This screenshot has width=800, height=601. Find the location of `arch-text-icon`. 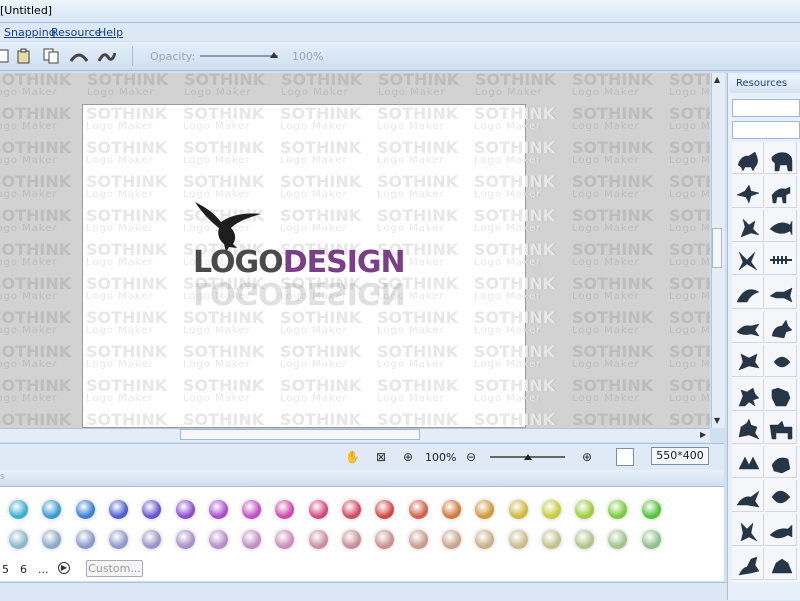

arch-text-icon is located at coordinates (79, 56).